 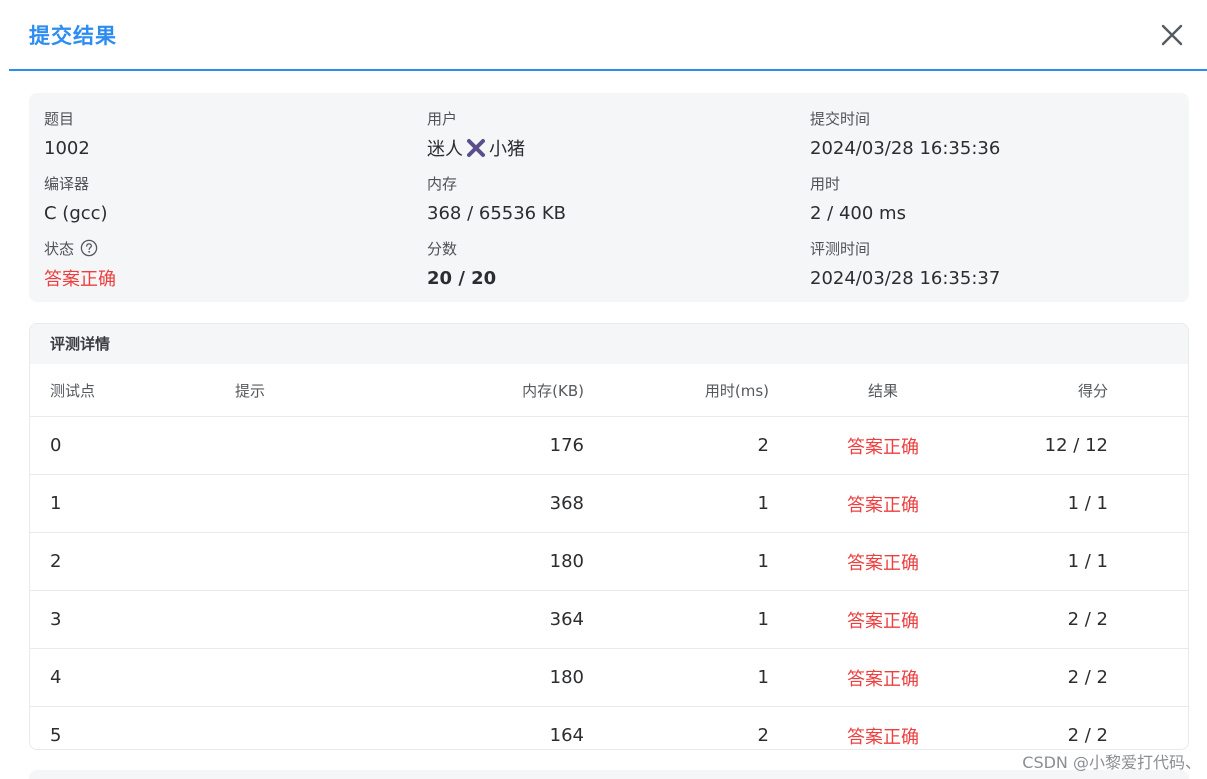 I want to click on problem-label: 题目, so click(x=59, y=118).